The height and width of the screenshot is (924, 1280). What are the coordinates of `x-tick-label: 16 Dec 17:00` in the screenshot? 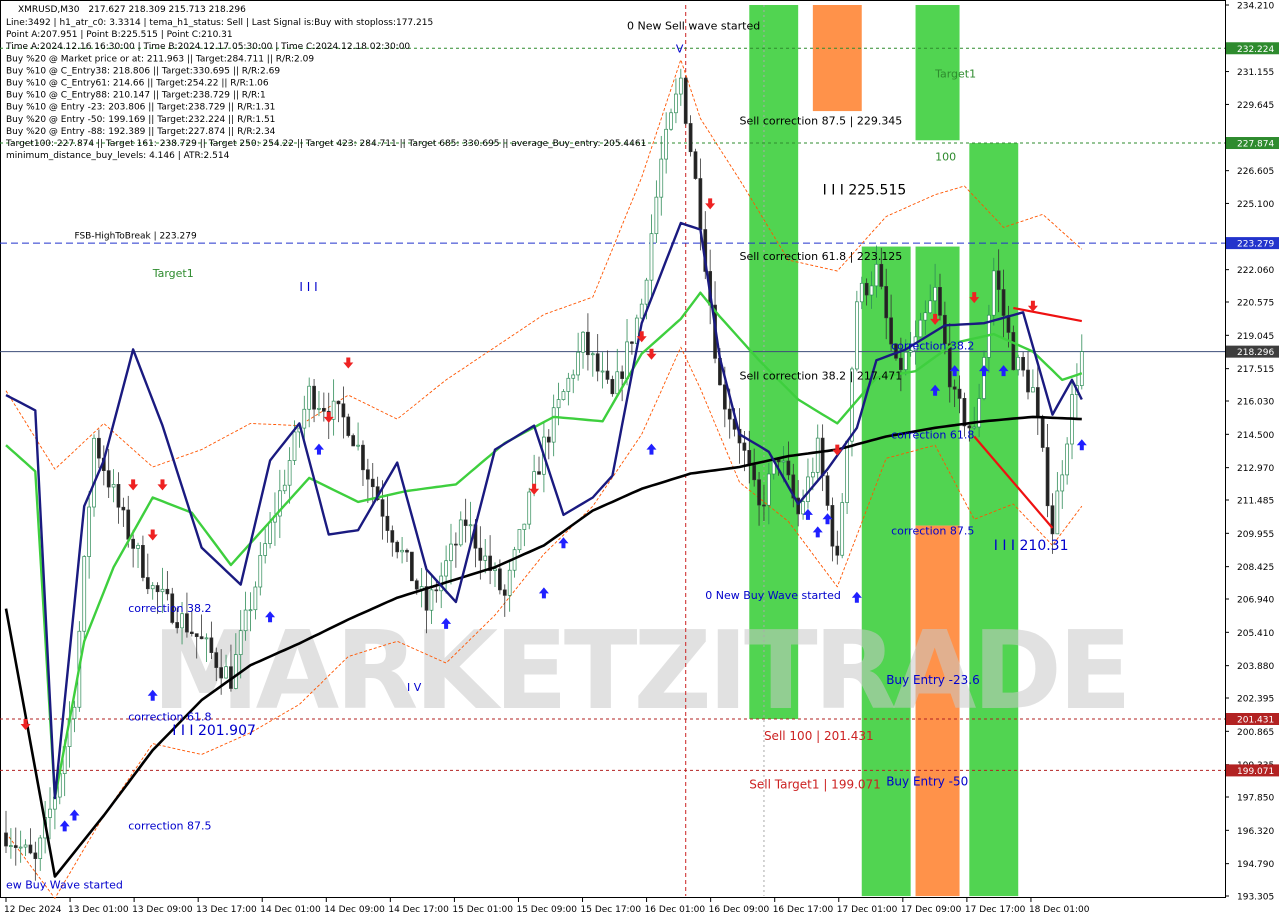 It's located at (803, 910).